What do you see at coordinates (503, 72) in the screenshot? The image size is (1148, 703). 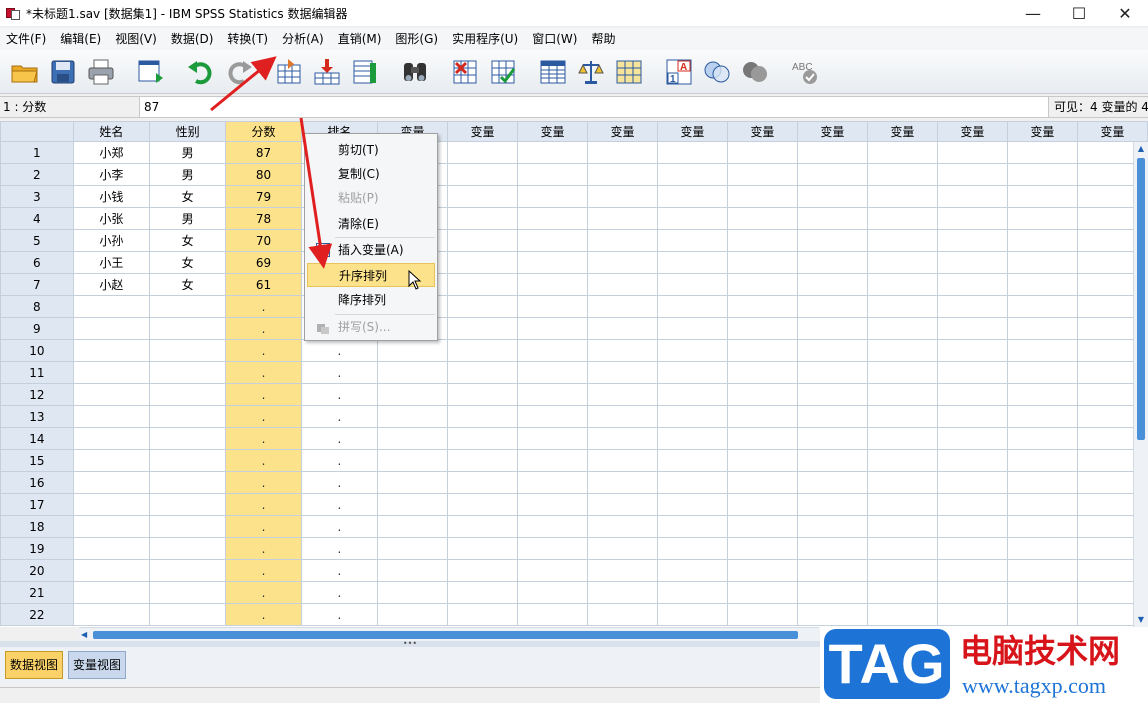 I see `insert-variable-icon` at bounding box center [503, 72].